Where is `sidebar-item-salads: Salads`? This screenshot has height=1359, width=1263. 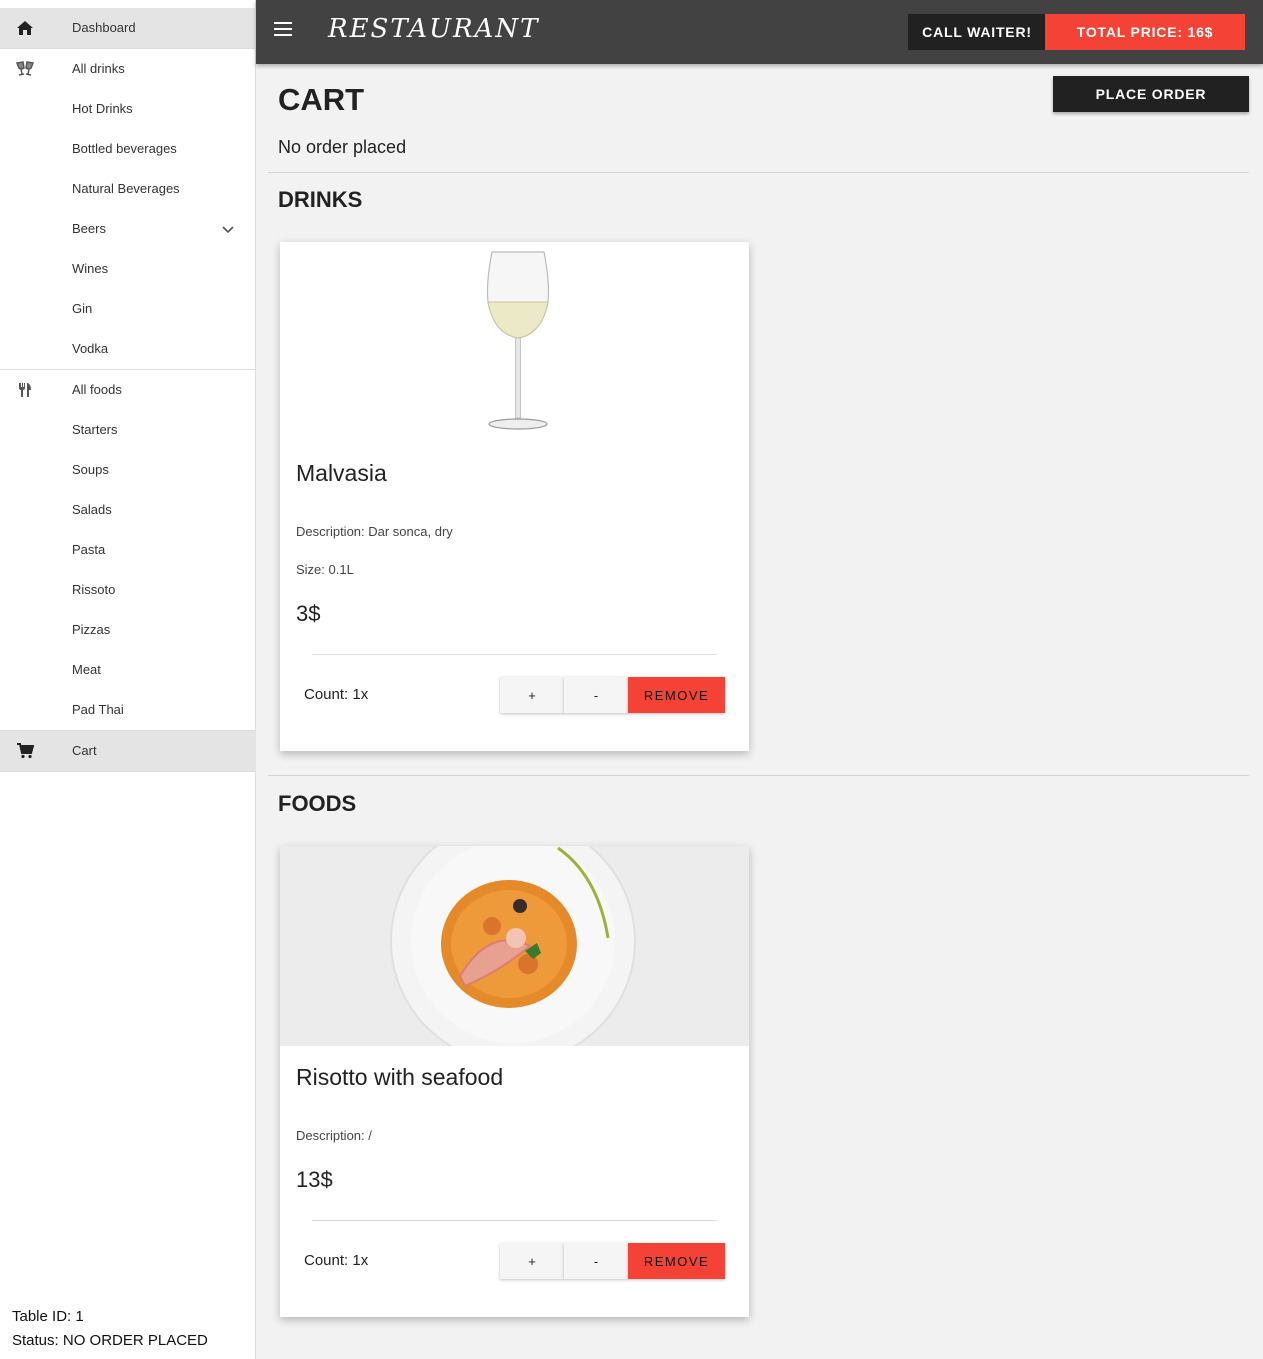
sidebar-item-salads: Salads is located at coordinates (128, 510).